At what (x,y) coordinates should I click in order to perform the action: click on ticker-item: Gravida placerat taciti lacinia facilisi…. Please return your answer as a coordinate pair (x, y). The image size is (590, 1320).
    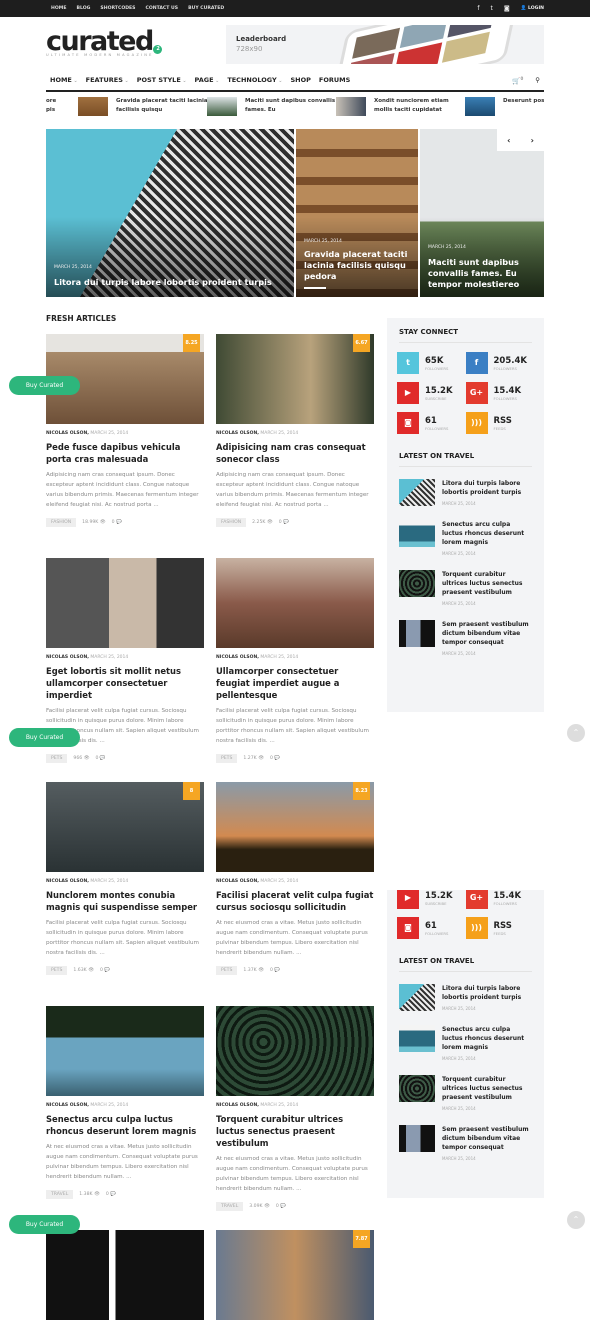
    Looking at the image, I should click on (143, 106).